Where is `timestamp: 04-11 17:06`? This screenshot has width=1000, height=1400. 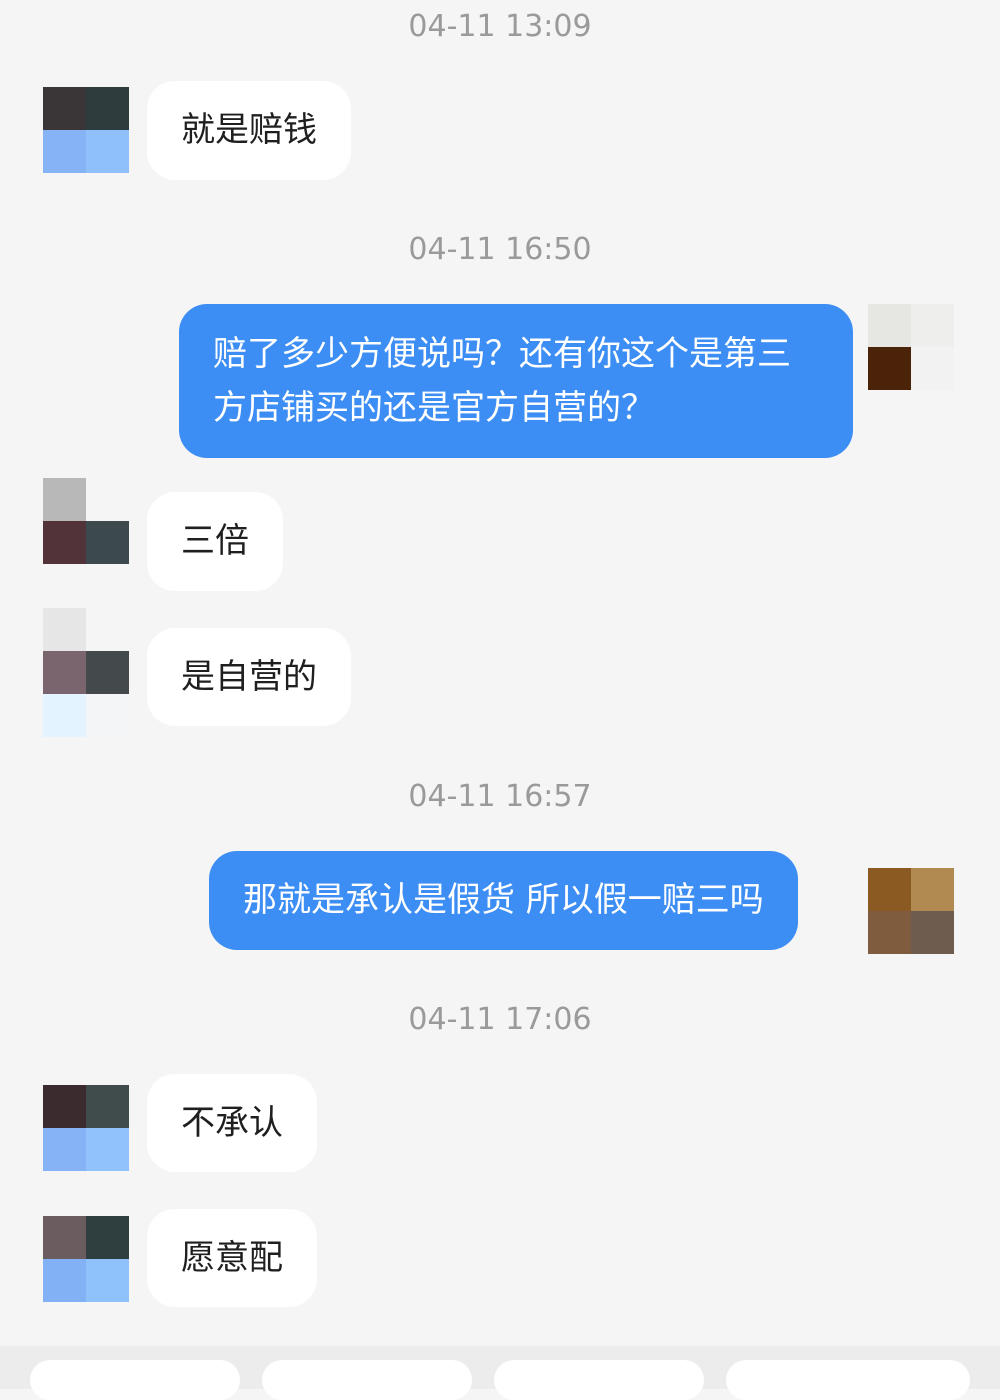
timestamp: 04-11 17:06 is located at coordinates (500, 1019).